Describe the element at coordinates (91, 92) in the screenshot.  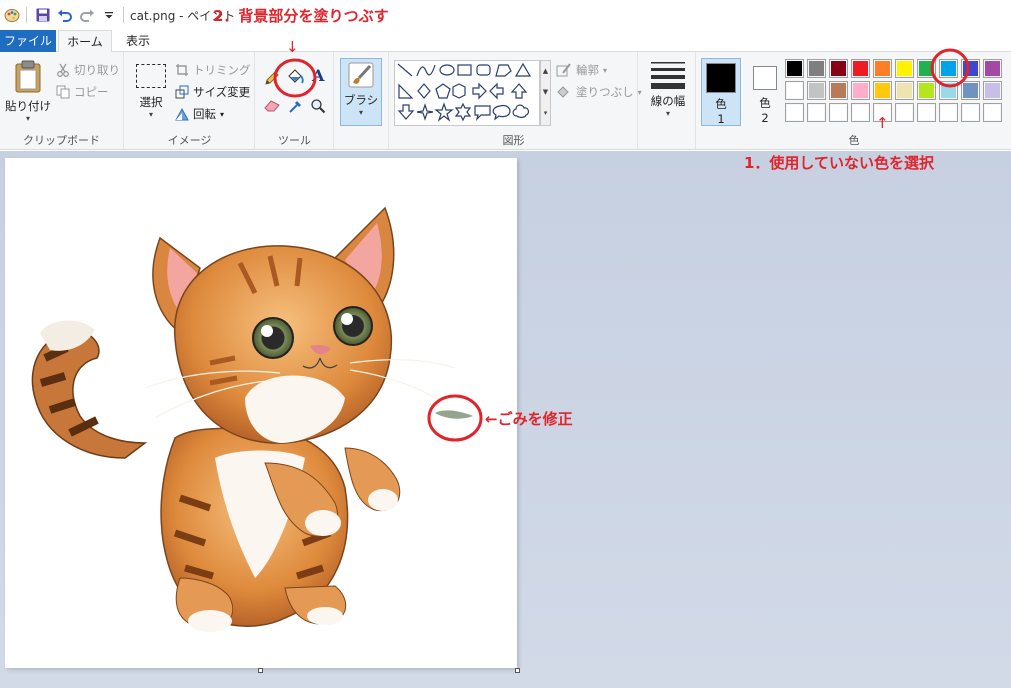
I see `copy-label: コピー` at that location.